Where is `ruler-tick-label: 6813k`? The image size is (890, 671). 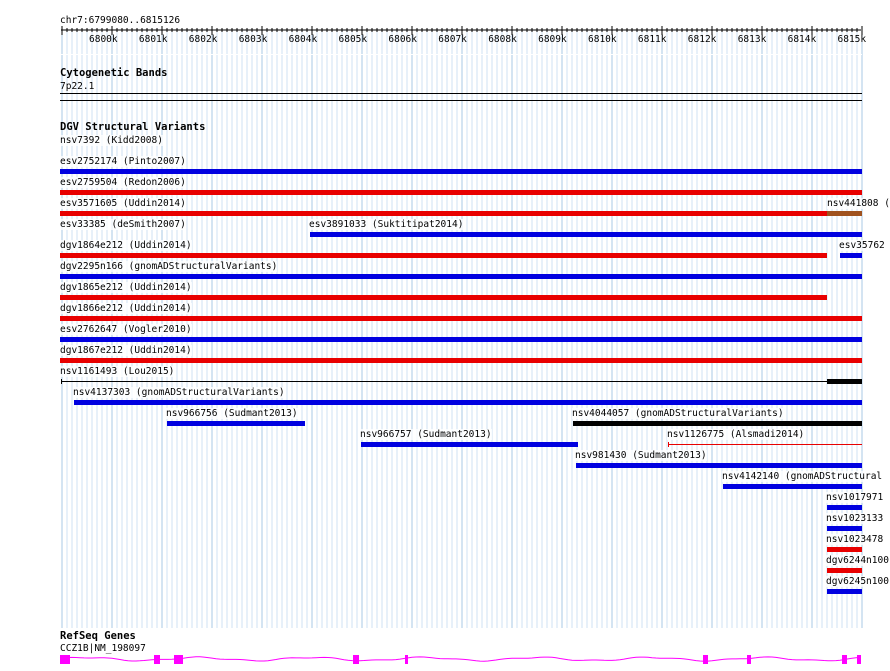
ruler-tick-label: 6813k is located at coordinates (752, 39).